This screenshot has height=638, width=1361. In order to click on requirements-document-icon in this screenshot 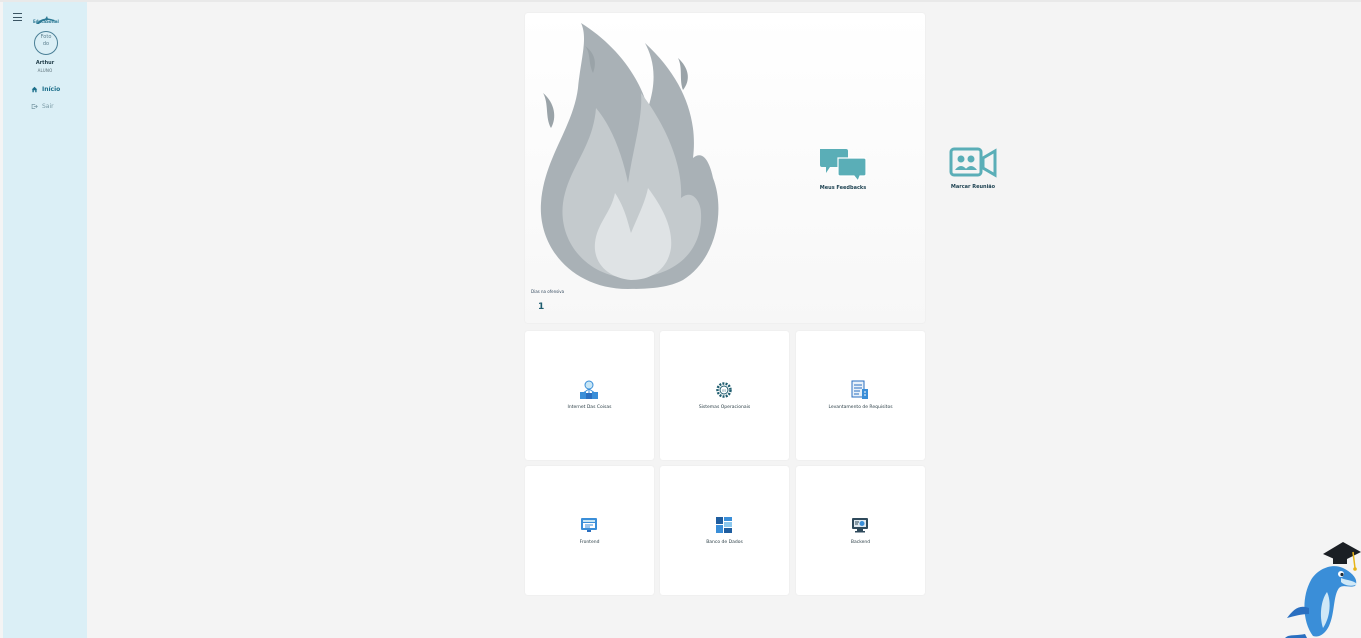, I will do `click(860, 390)`.